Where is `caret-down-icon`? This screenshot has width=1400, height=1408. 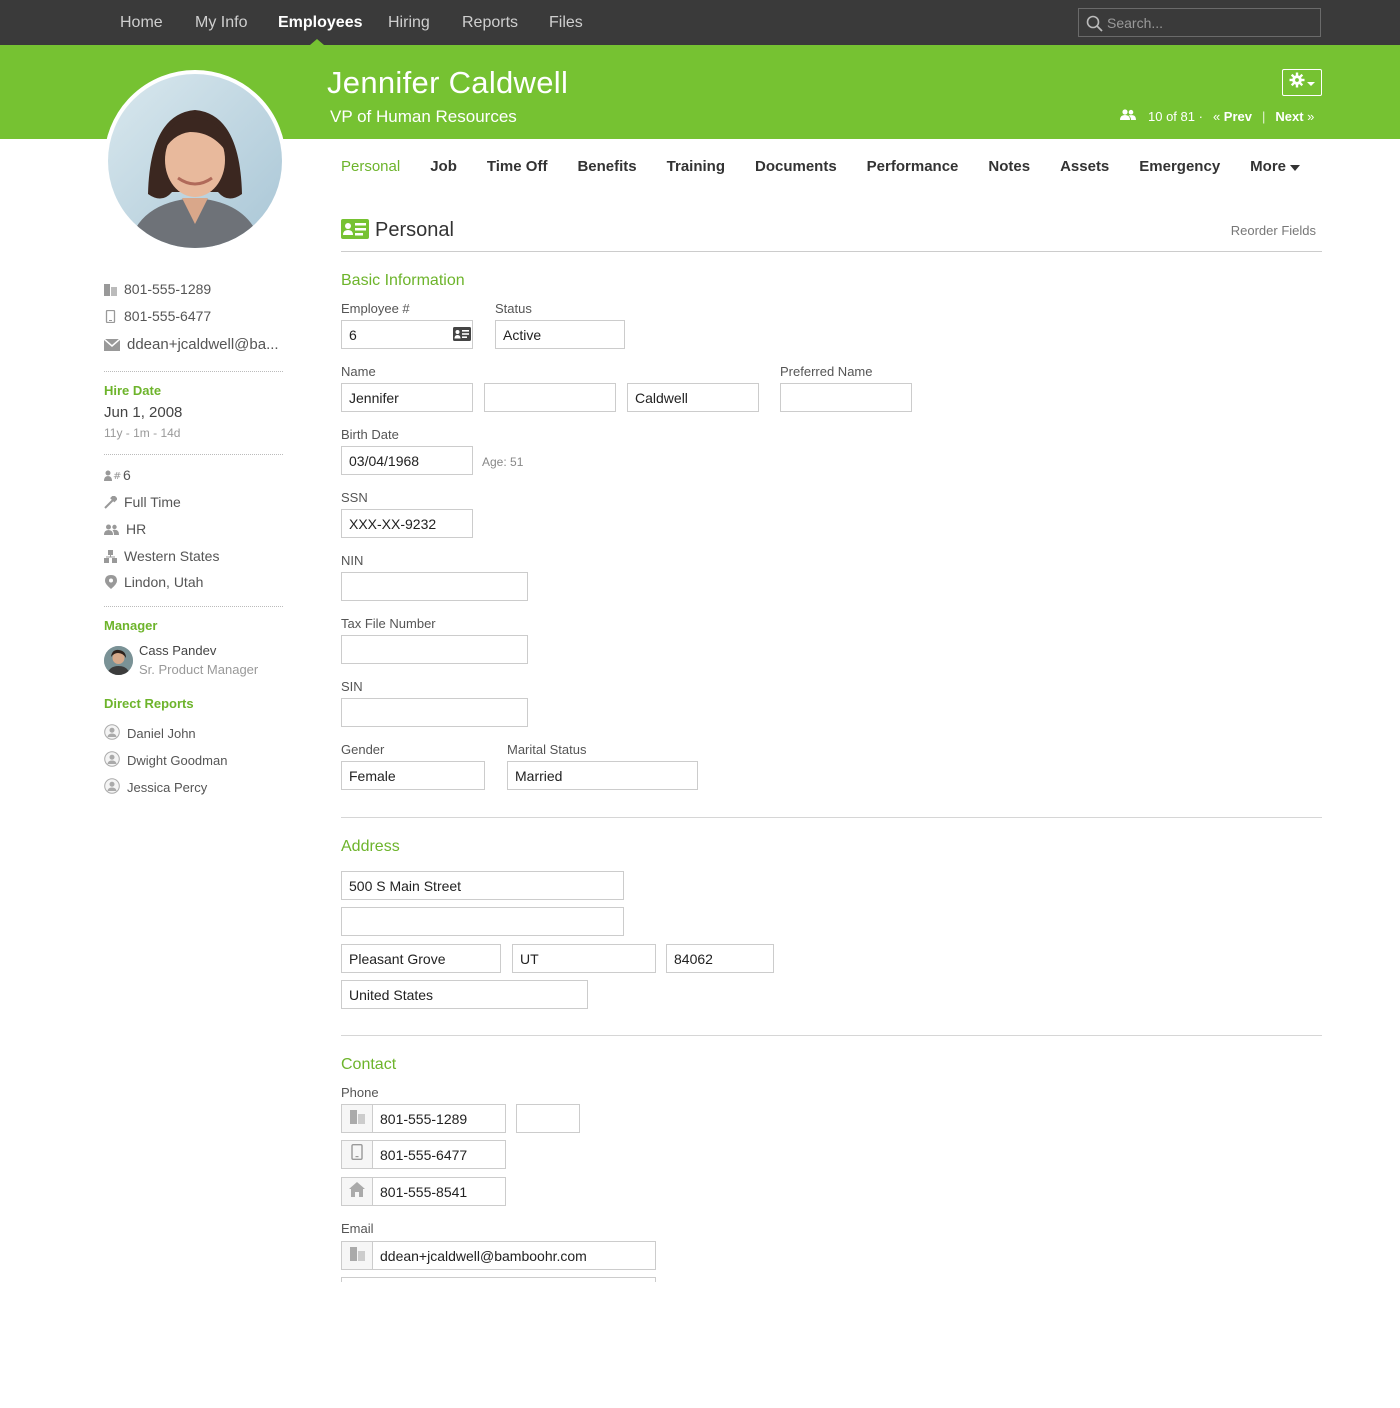 caret-down-icon is located at coordinates (1295, 166).